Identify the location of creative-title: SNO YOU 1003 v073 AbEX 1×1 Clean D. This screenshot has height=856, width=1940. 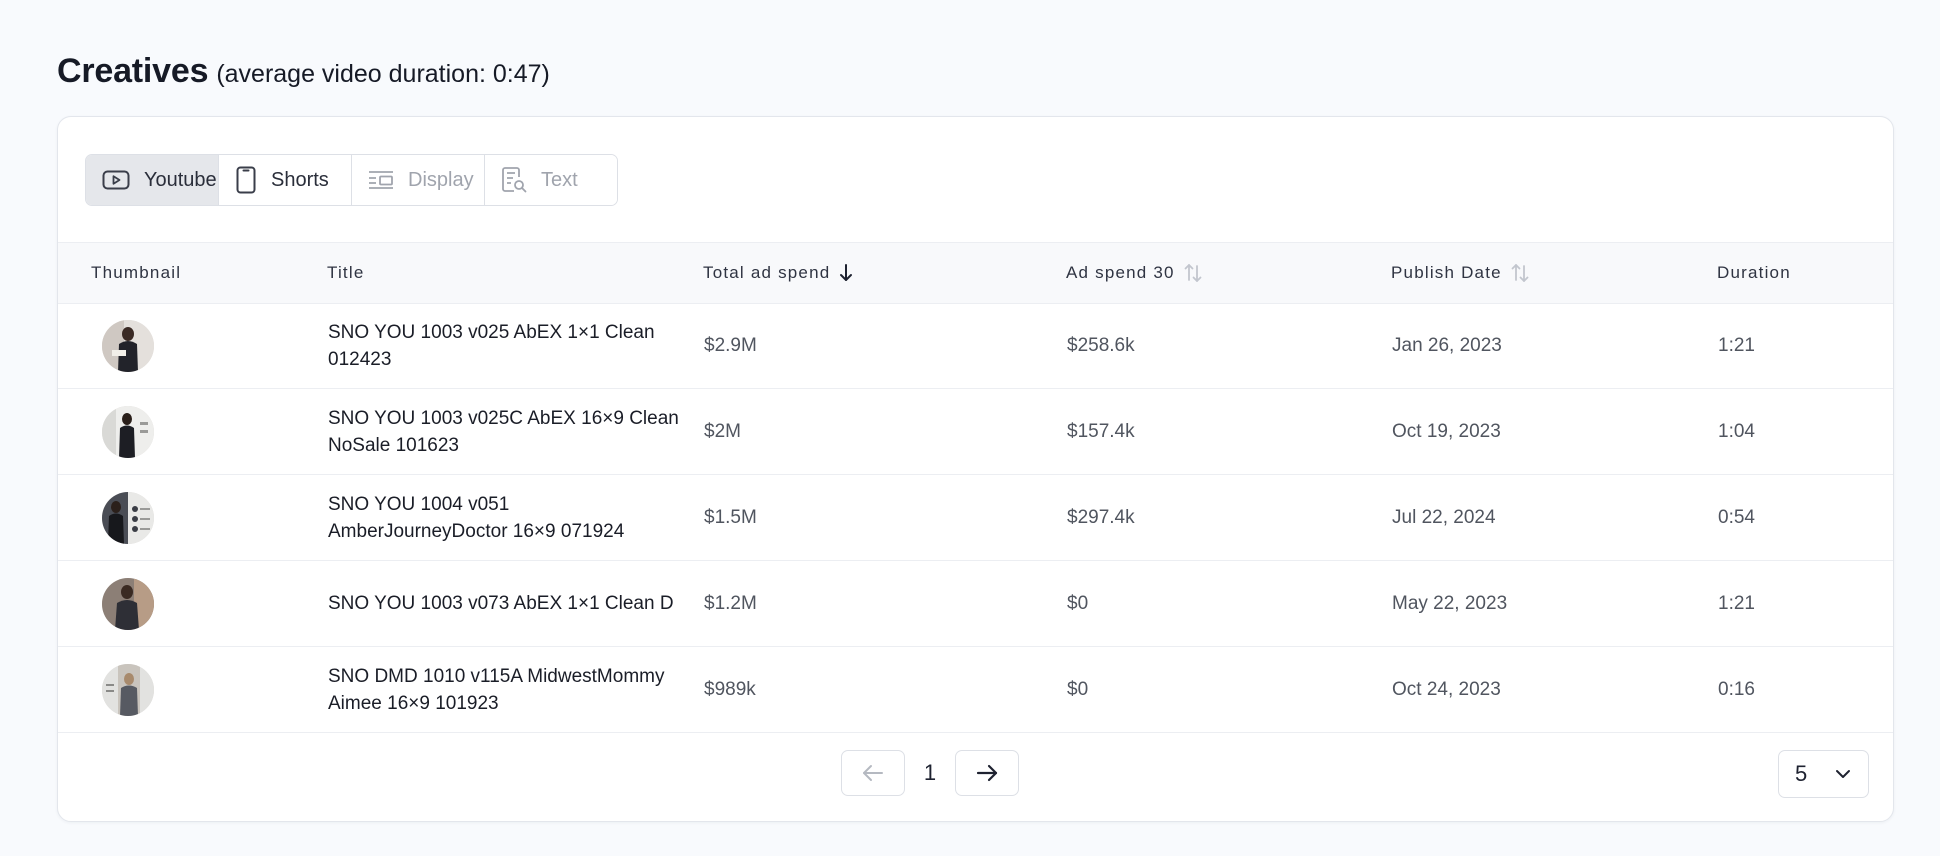
(501, 603).